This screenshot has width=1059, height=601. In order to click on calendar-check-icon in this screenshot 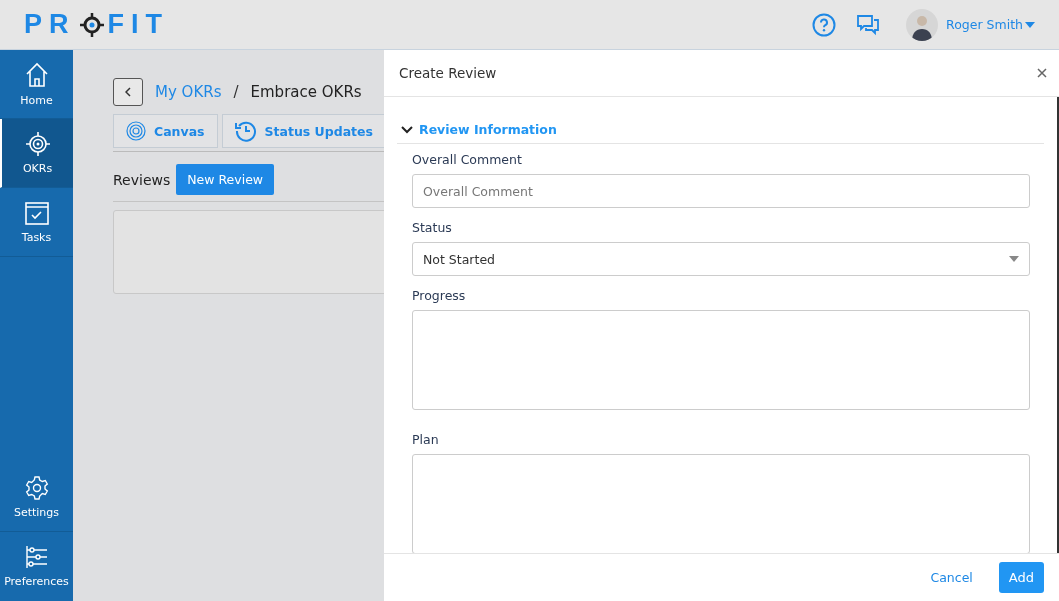, I will do `click(36, 212)`.